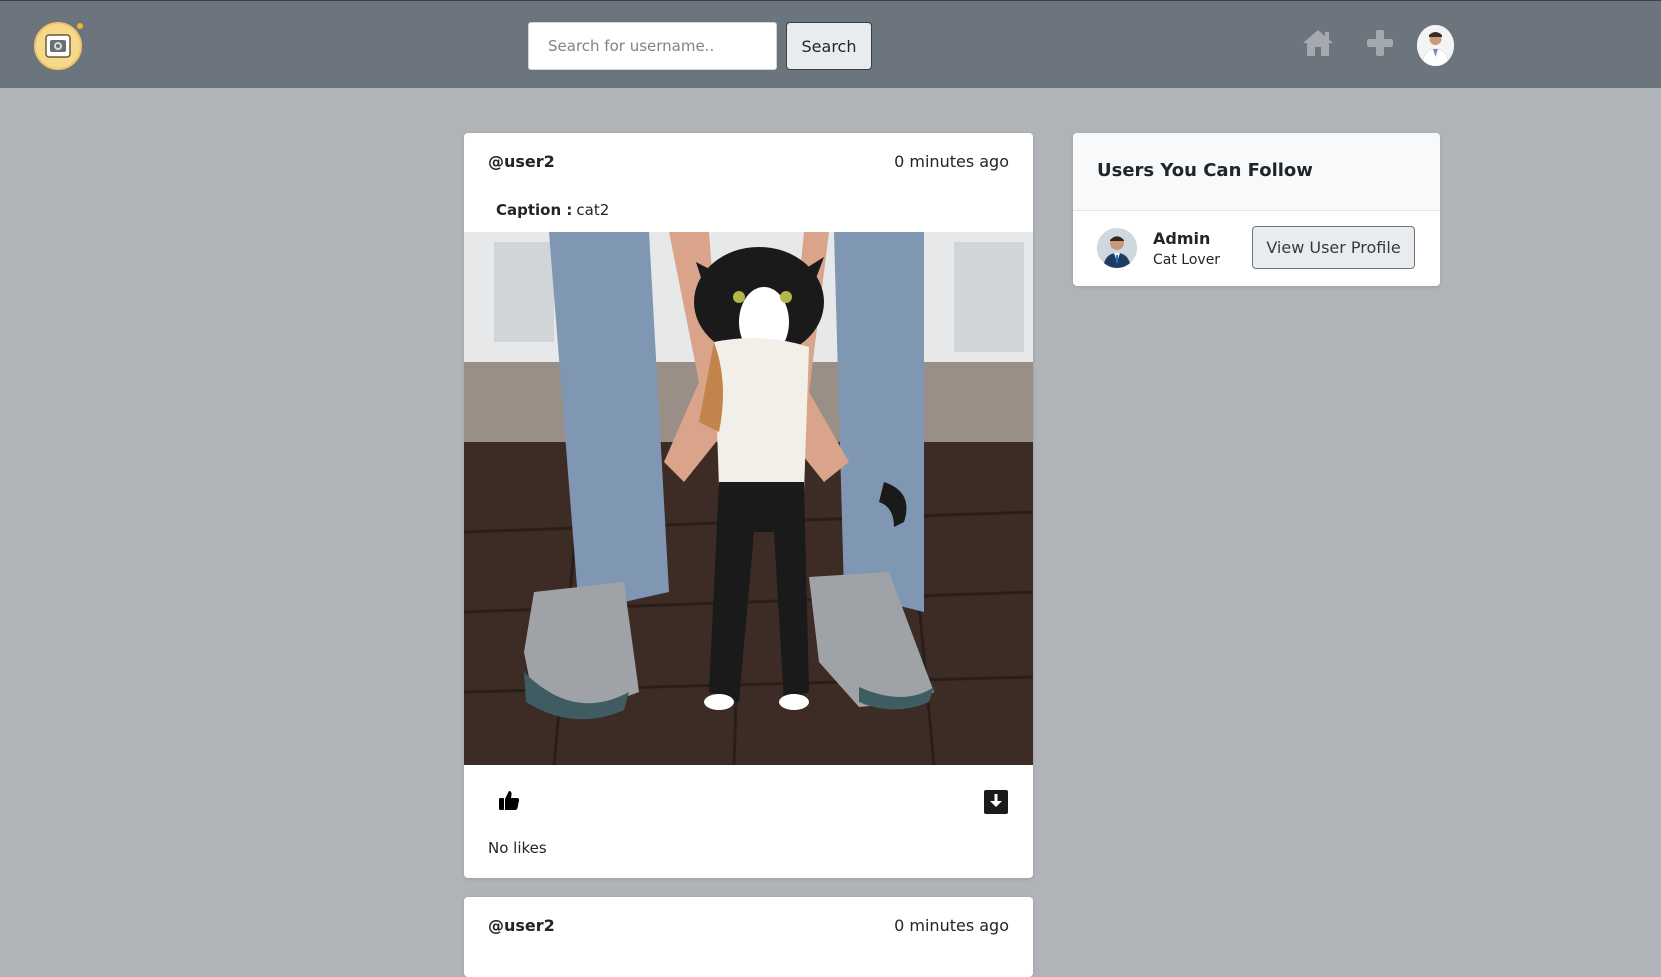 Image resolution: width=1661 pixels, height=977 pixels. What do you see at coordinates (1435, 45) in the screenshot?
I see `user-avatar` at bounding box center [1435, 45].